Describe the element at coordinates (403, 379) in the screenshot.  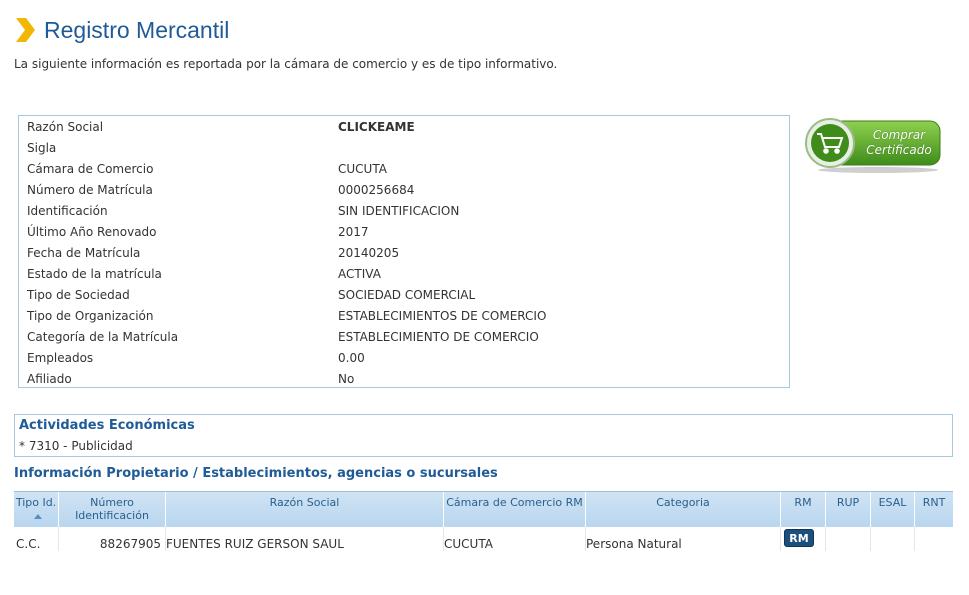
I see `info-row: Afiliado No` at that location.